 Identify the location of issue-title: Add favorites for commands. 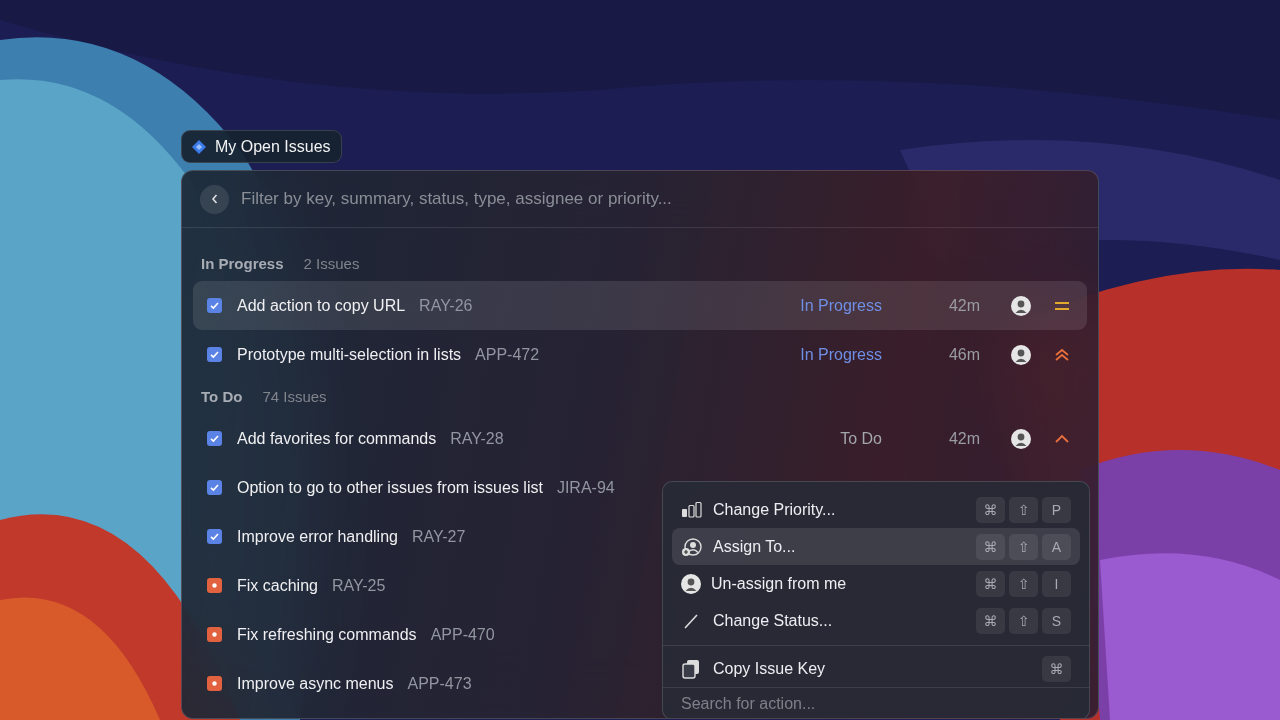
(337, 438).